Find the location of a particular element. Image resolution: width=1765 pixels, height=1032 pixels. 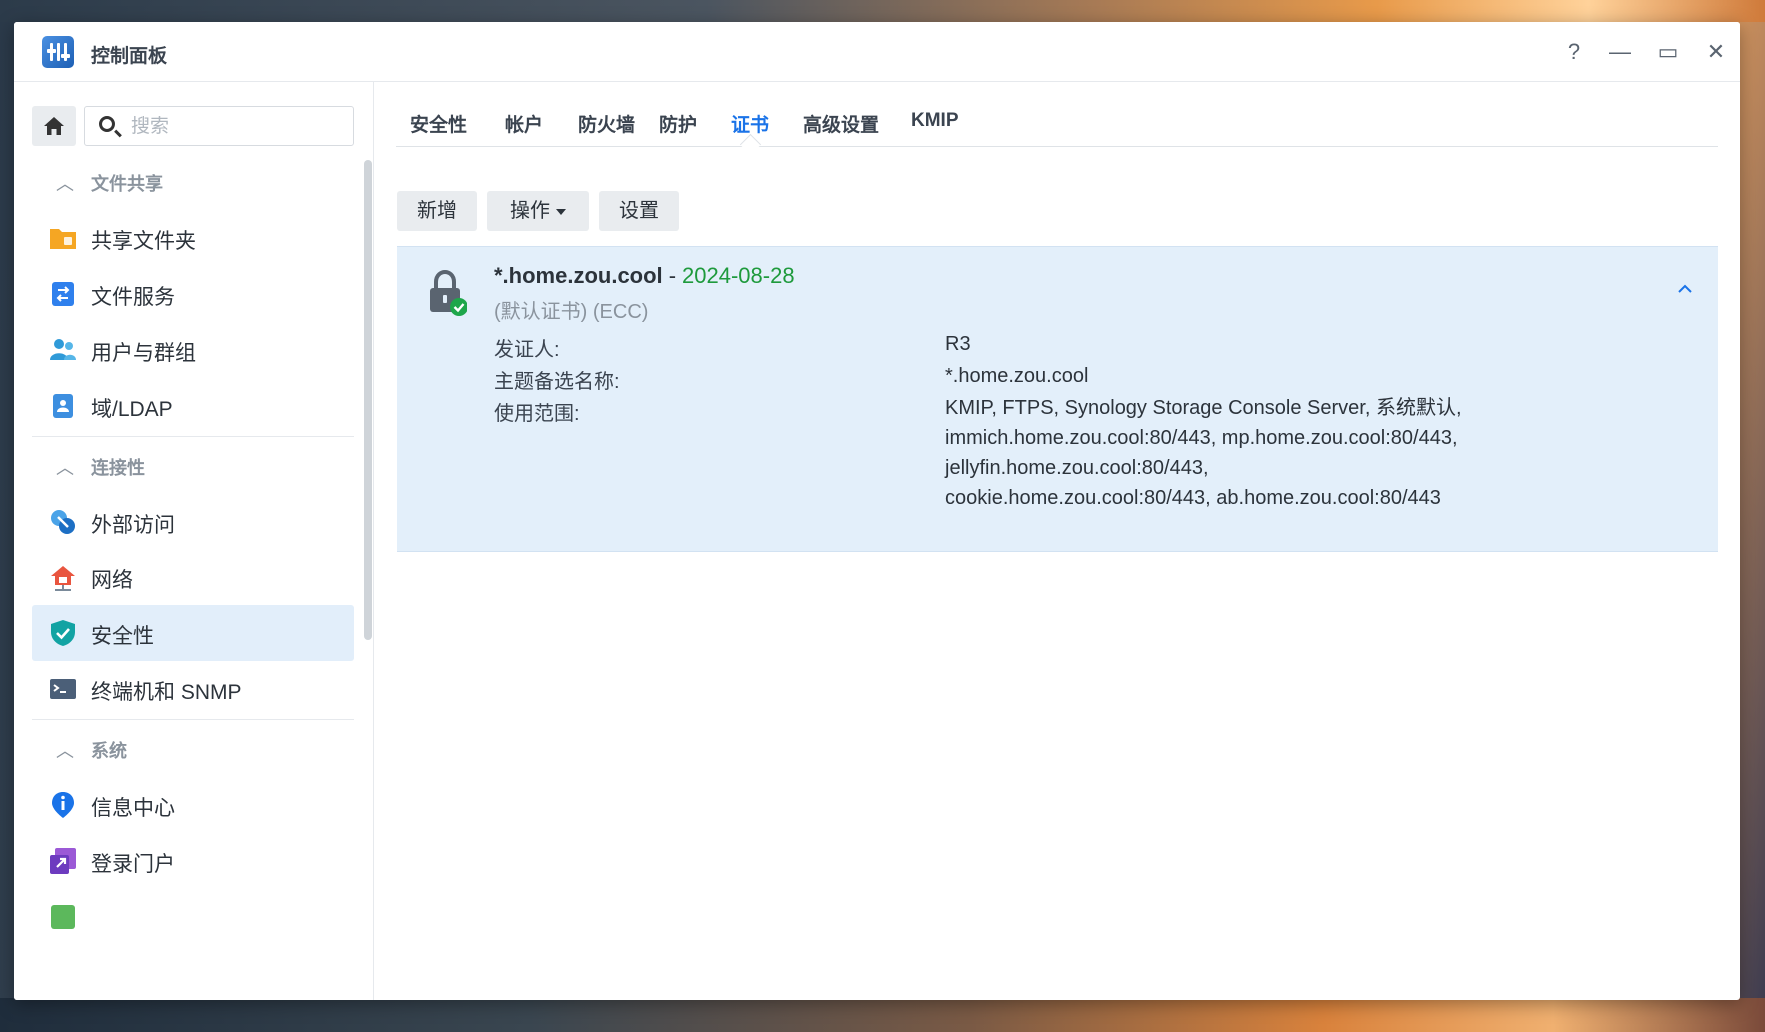

sidebar-item-shared-folder: 共享文件夹 is located at coordinates (193, 238).